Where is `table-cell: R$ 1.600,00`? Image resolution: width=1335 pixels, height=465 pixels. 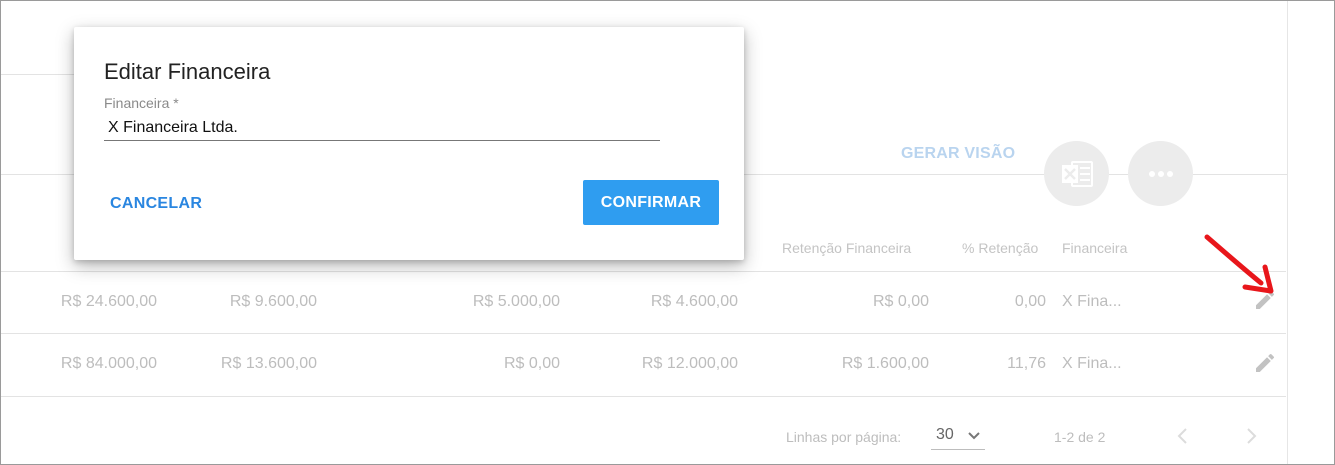 table-cell: R$ 1.600,00 is located at coordinates (885, 363).